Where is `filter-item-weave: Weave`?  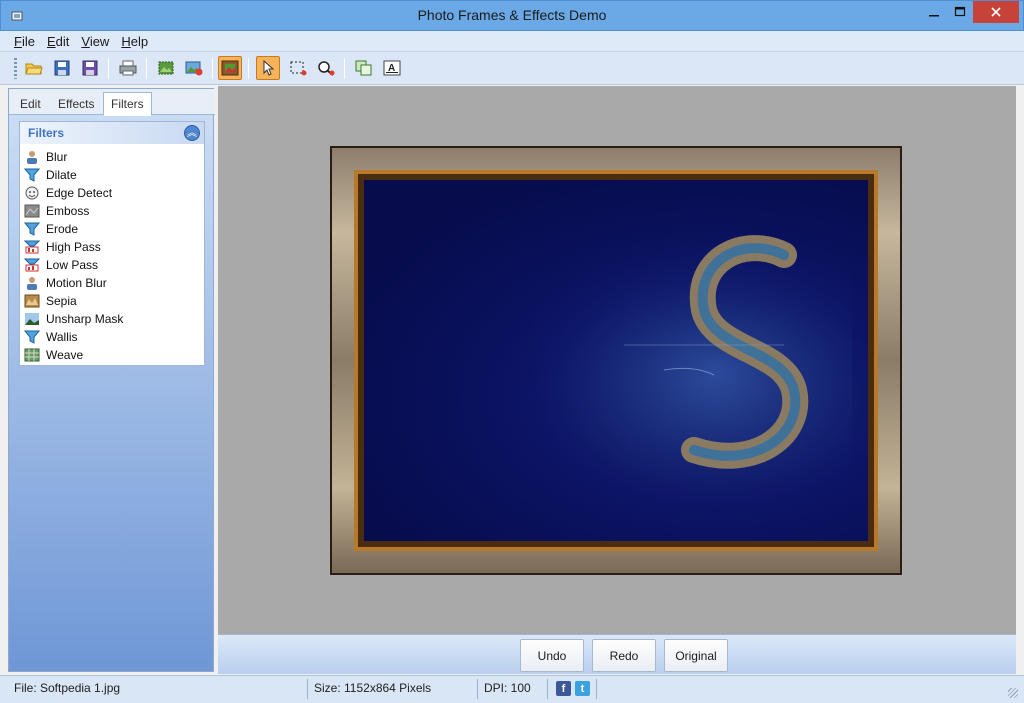 filter-item-weave: Weave is located at coordinates (73, 355).